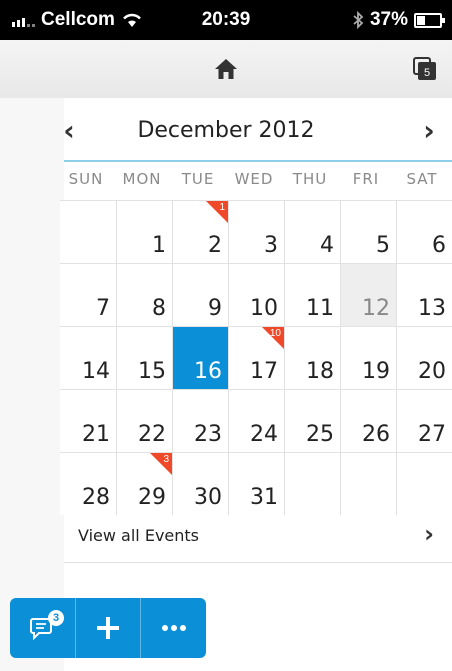 This screenshot has width=452, height=671. I want to click on battery-icon, so click(429, 20).